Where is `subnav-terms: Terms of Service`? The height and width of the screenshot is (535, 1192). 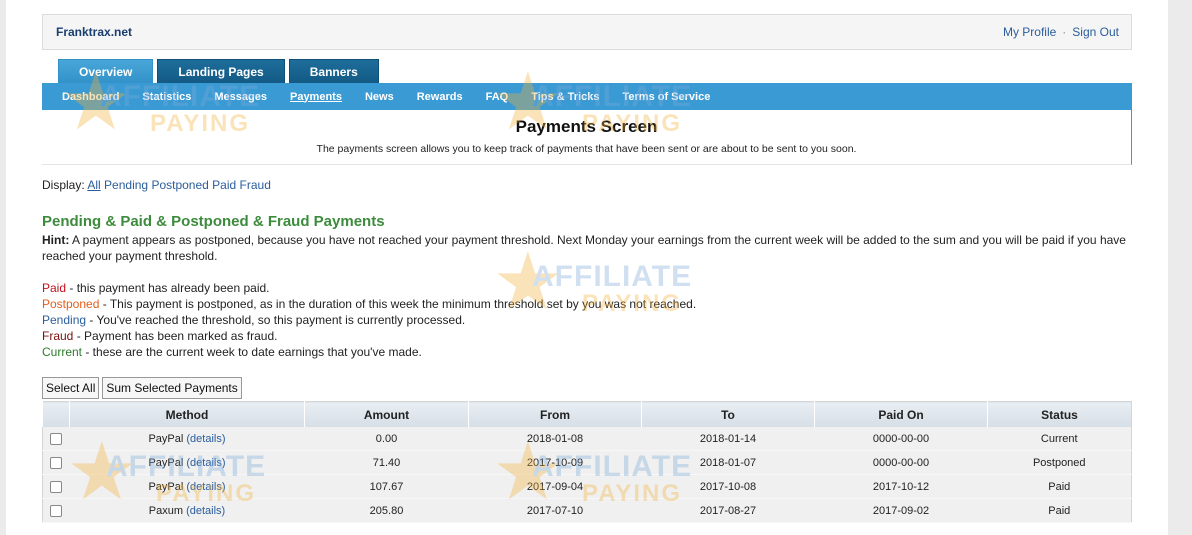 subnav-terms: Terms of Service is located at coordinates (666, 97).